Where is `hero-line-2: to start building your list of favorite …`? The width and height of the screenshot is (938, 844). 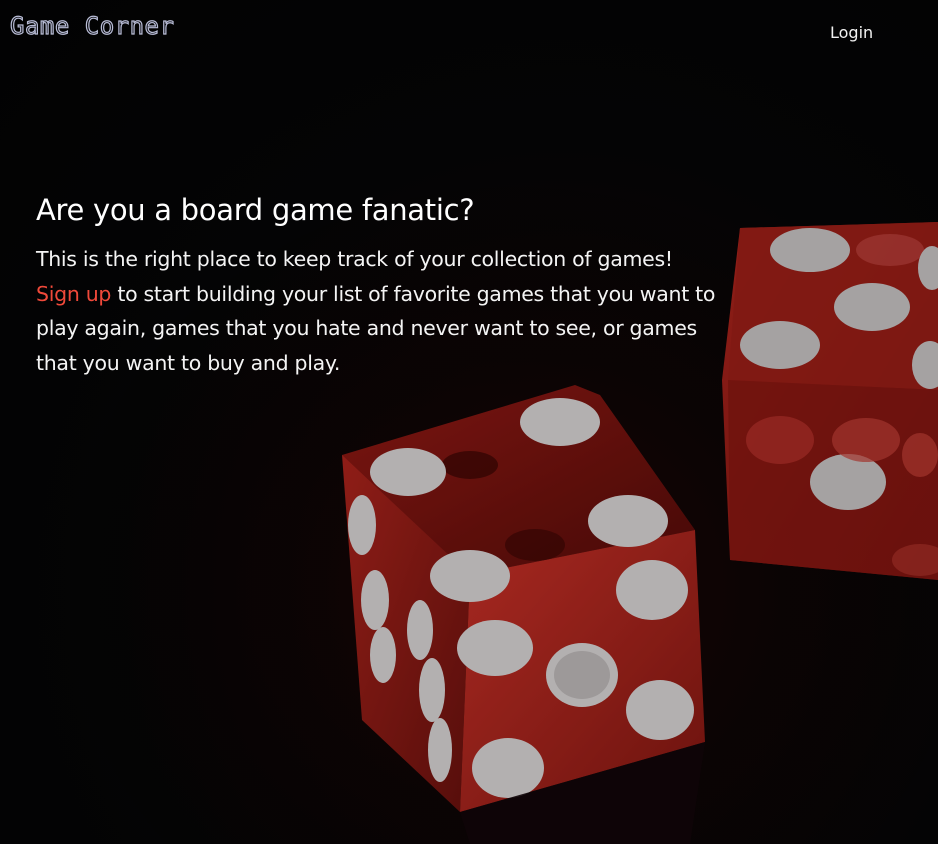
hero-line-2: to start building your list of favorite … is located at coordinates (376, 328).